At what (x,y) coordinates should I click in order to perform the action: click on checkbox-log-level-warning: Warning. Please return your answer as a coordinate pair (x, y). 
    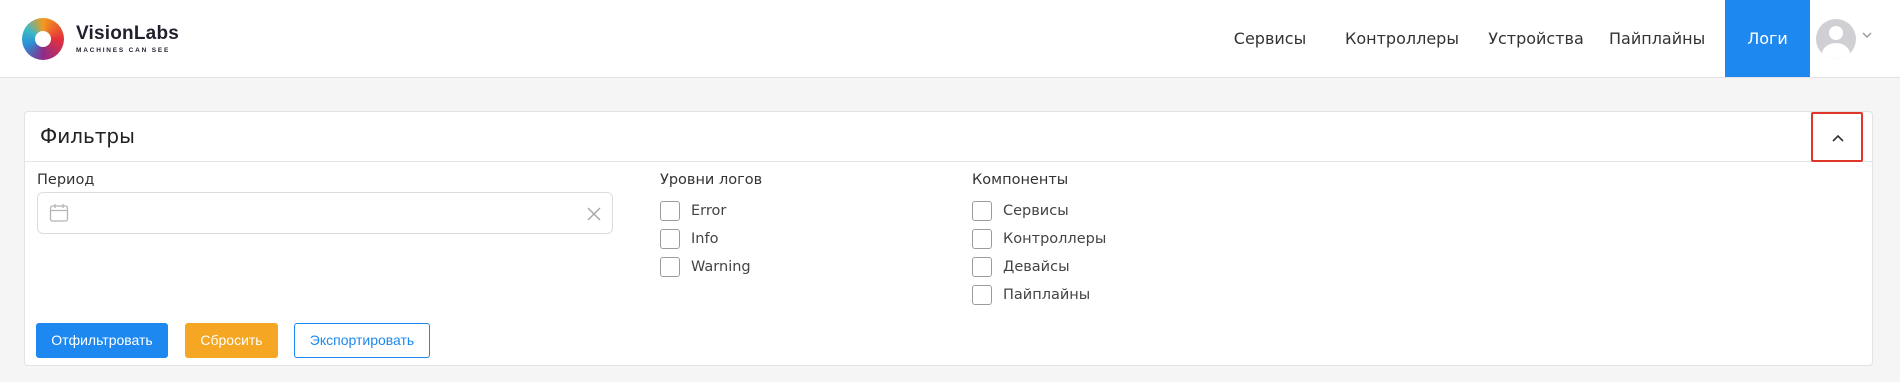
    Looking at the image, I should click on (705, 267).